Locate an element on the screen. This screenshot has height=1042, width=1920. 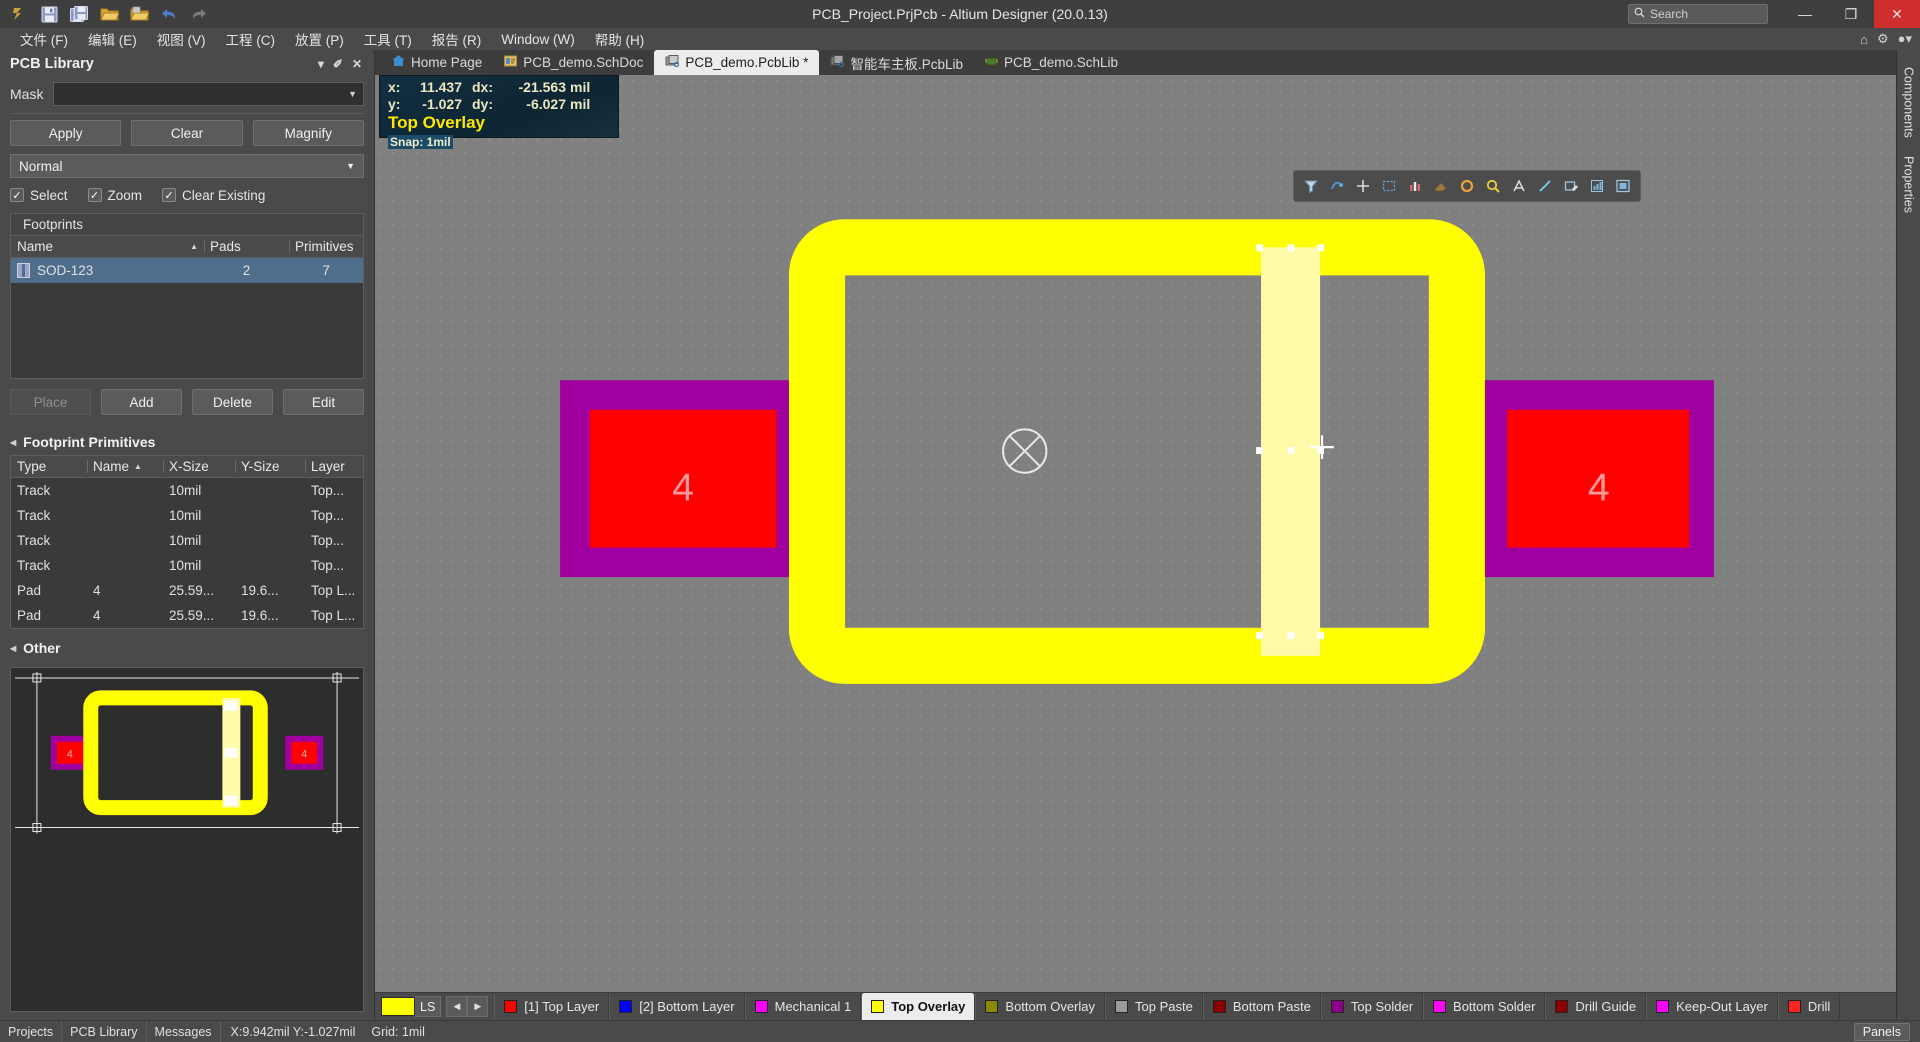
checkbox-select-box: ✓ is located at coordinates (17, 195).